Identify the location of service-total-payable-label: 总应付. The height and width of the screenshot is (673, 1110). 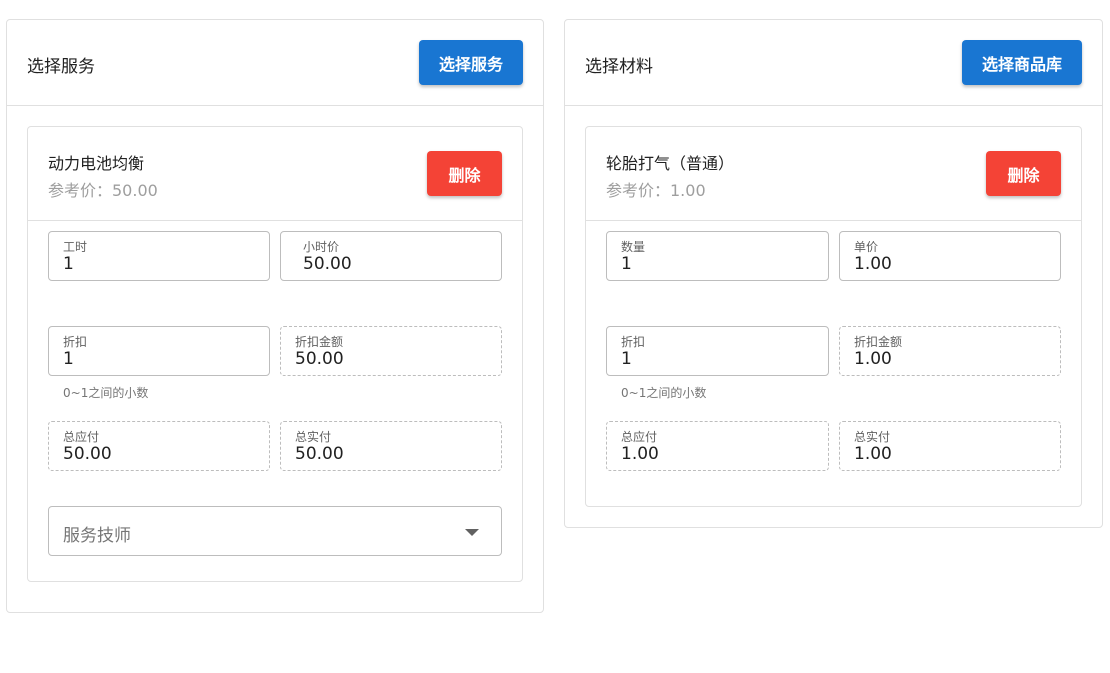
(81, 437).